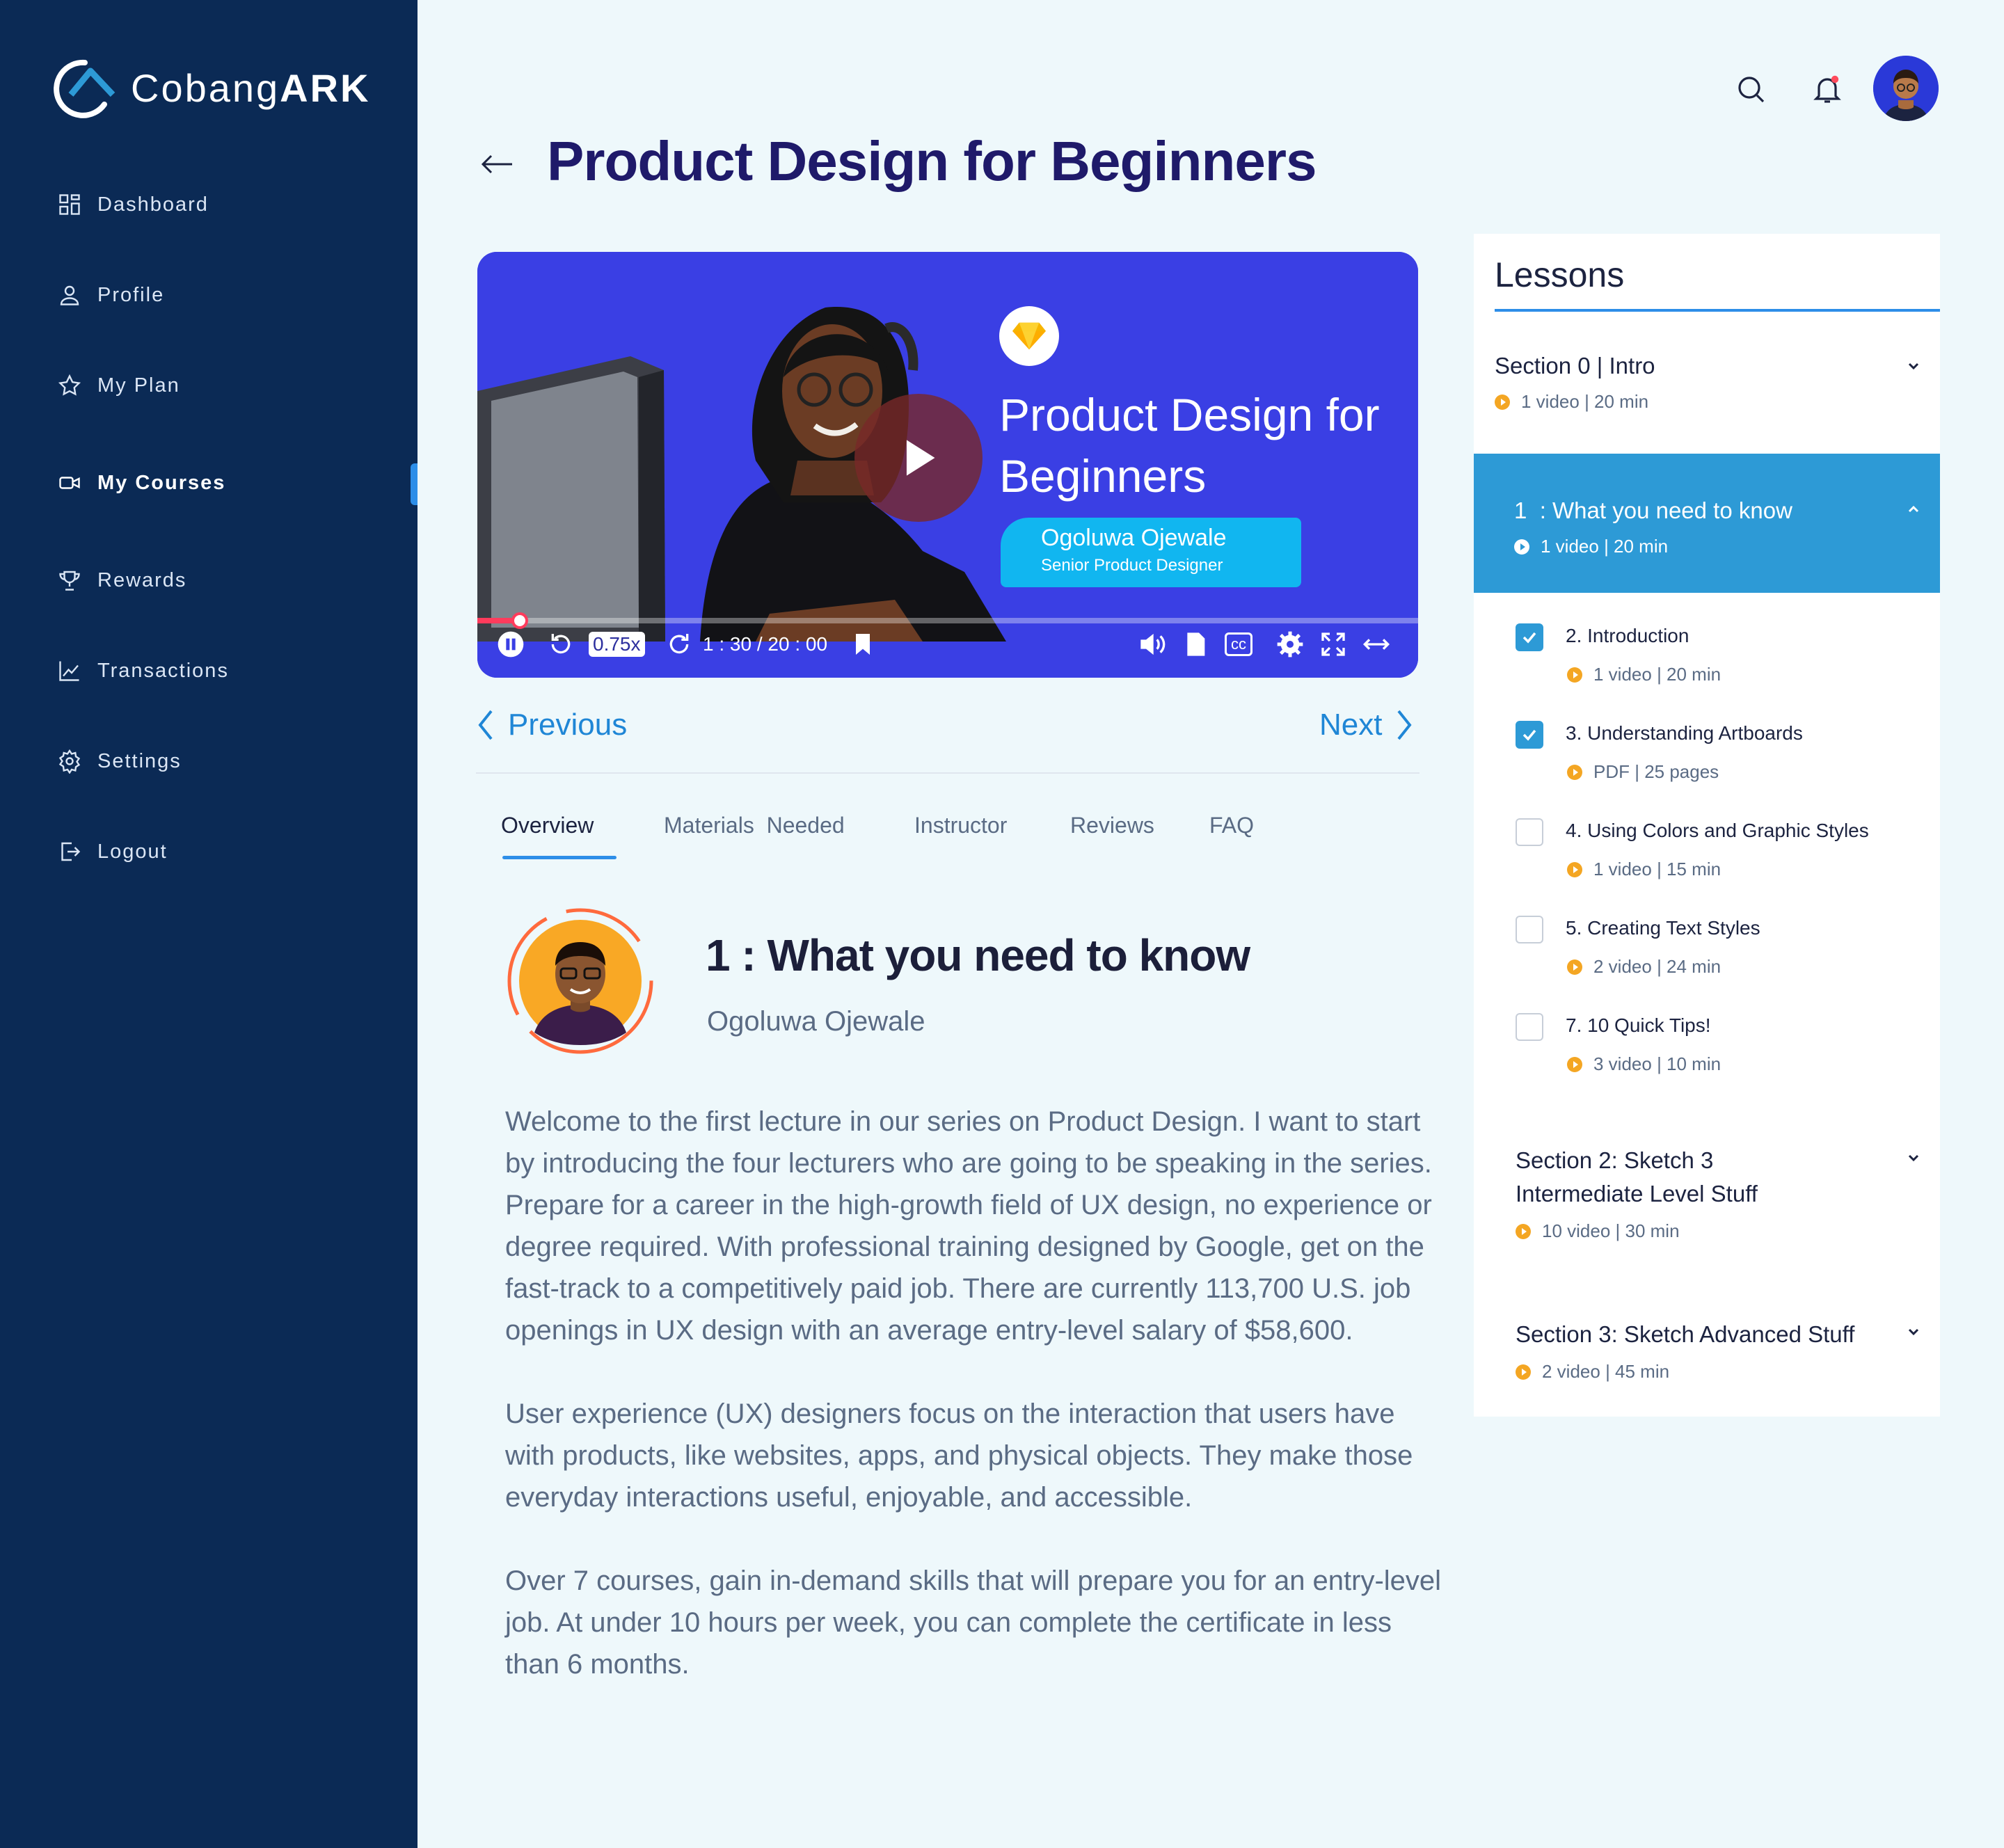 Image resolution: width=2004 pixels, height=1848 pixels. I want to click on play-icon, so click(920, 458).